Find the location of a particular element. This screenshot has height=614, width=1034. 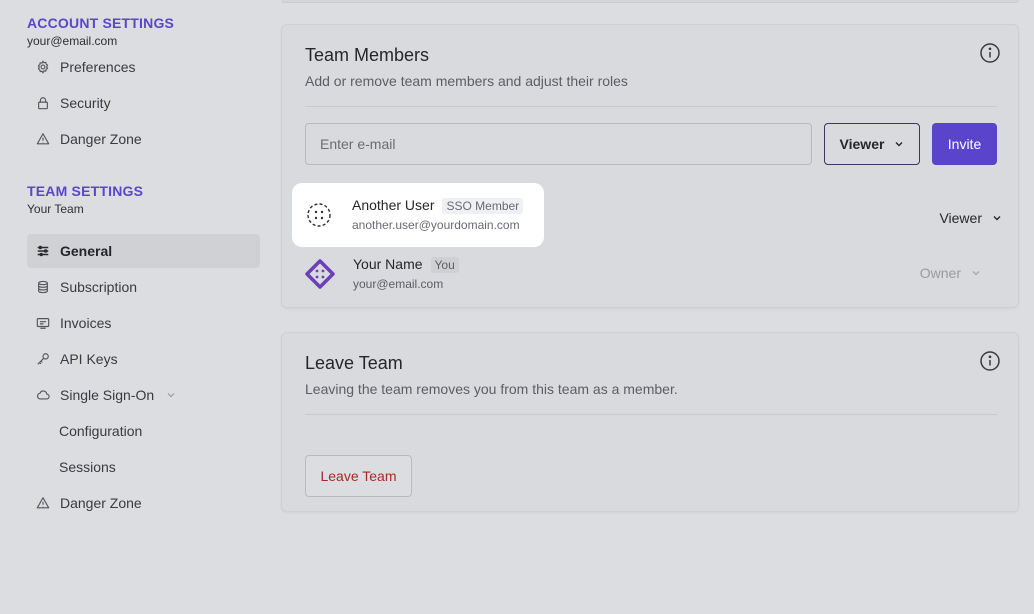

sidebar-item-single-sign-on: Single Sign-On is located at coordinates (143, 395).